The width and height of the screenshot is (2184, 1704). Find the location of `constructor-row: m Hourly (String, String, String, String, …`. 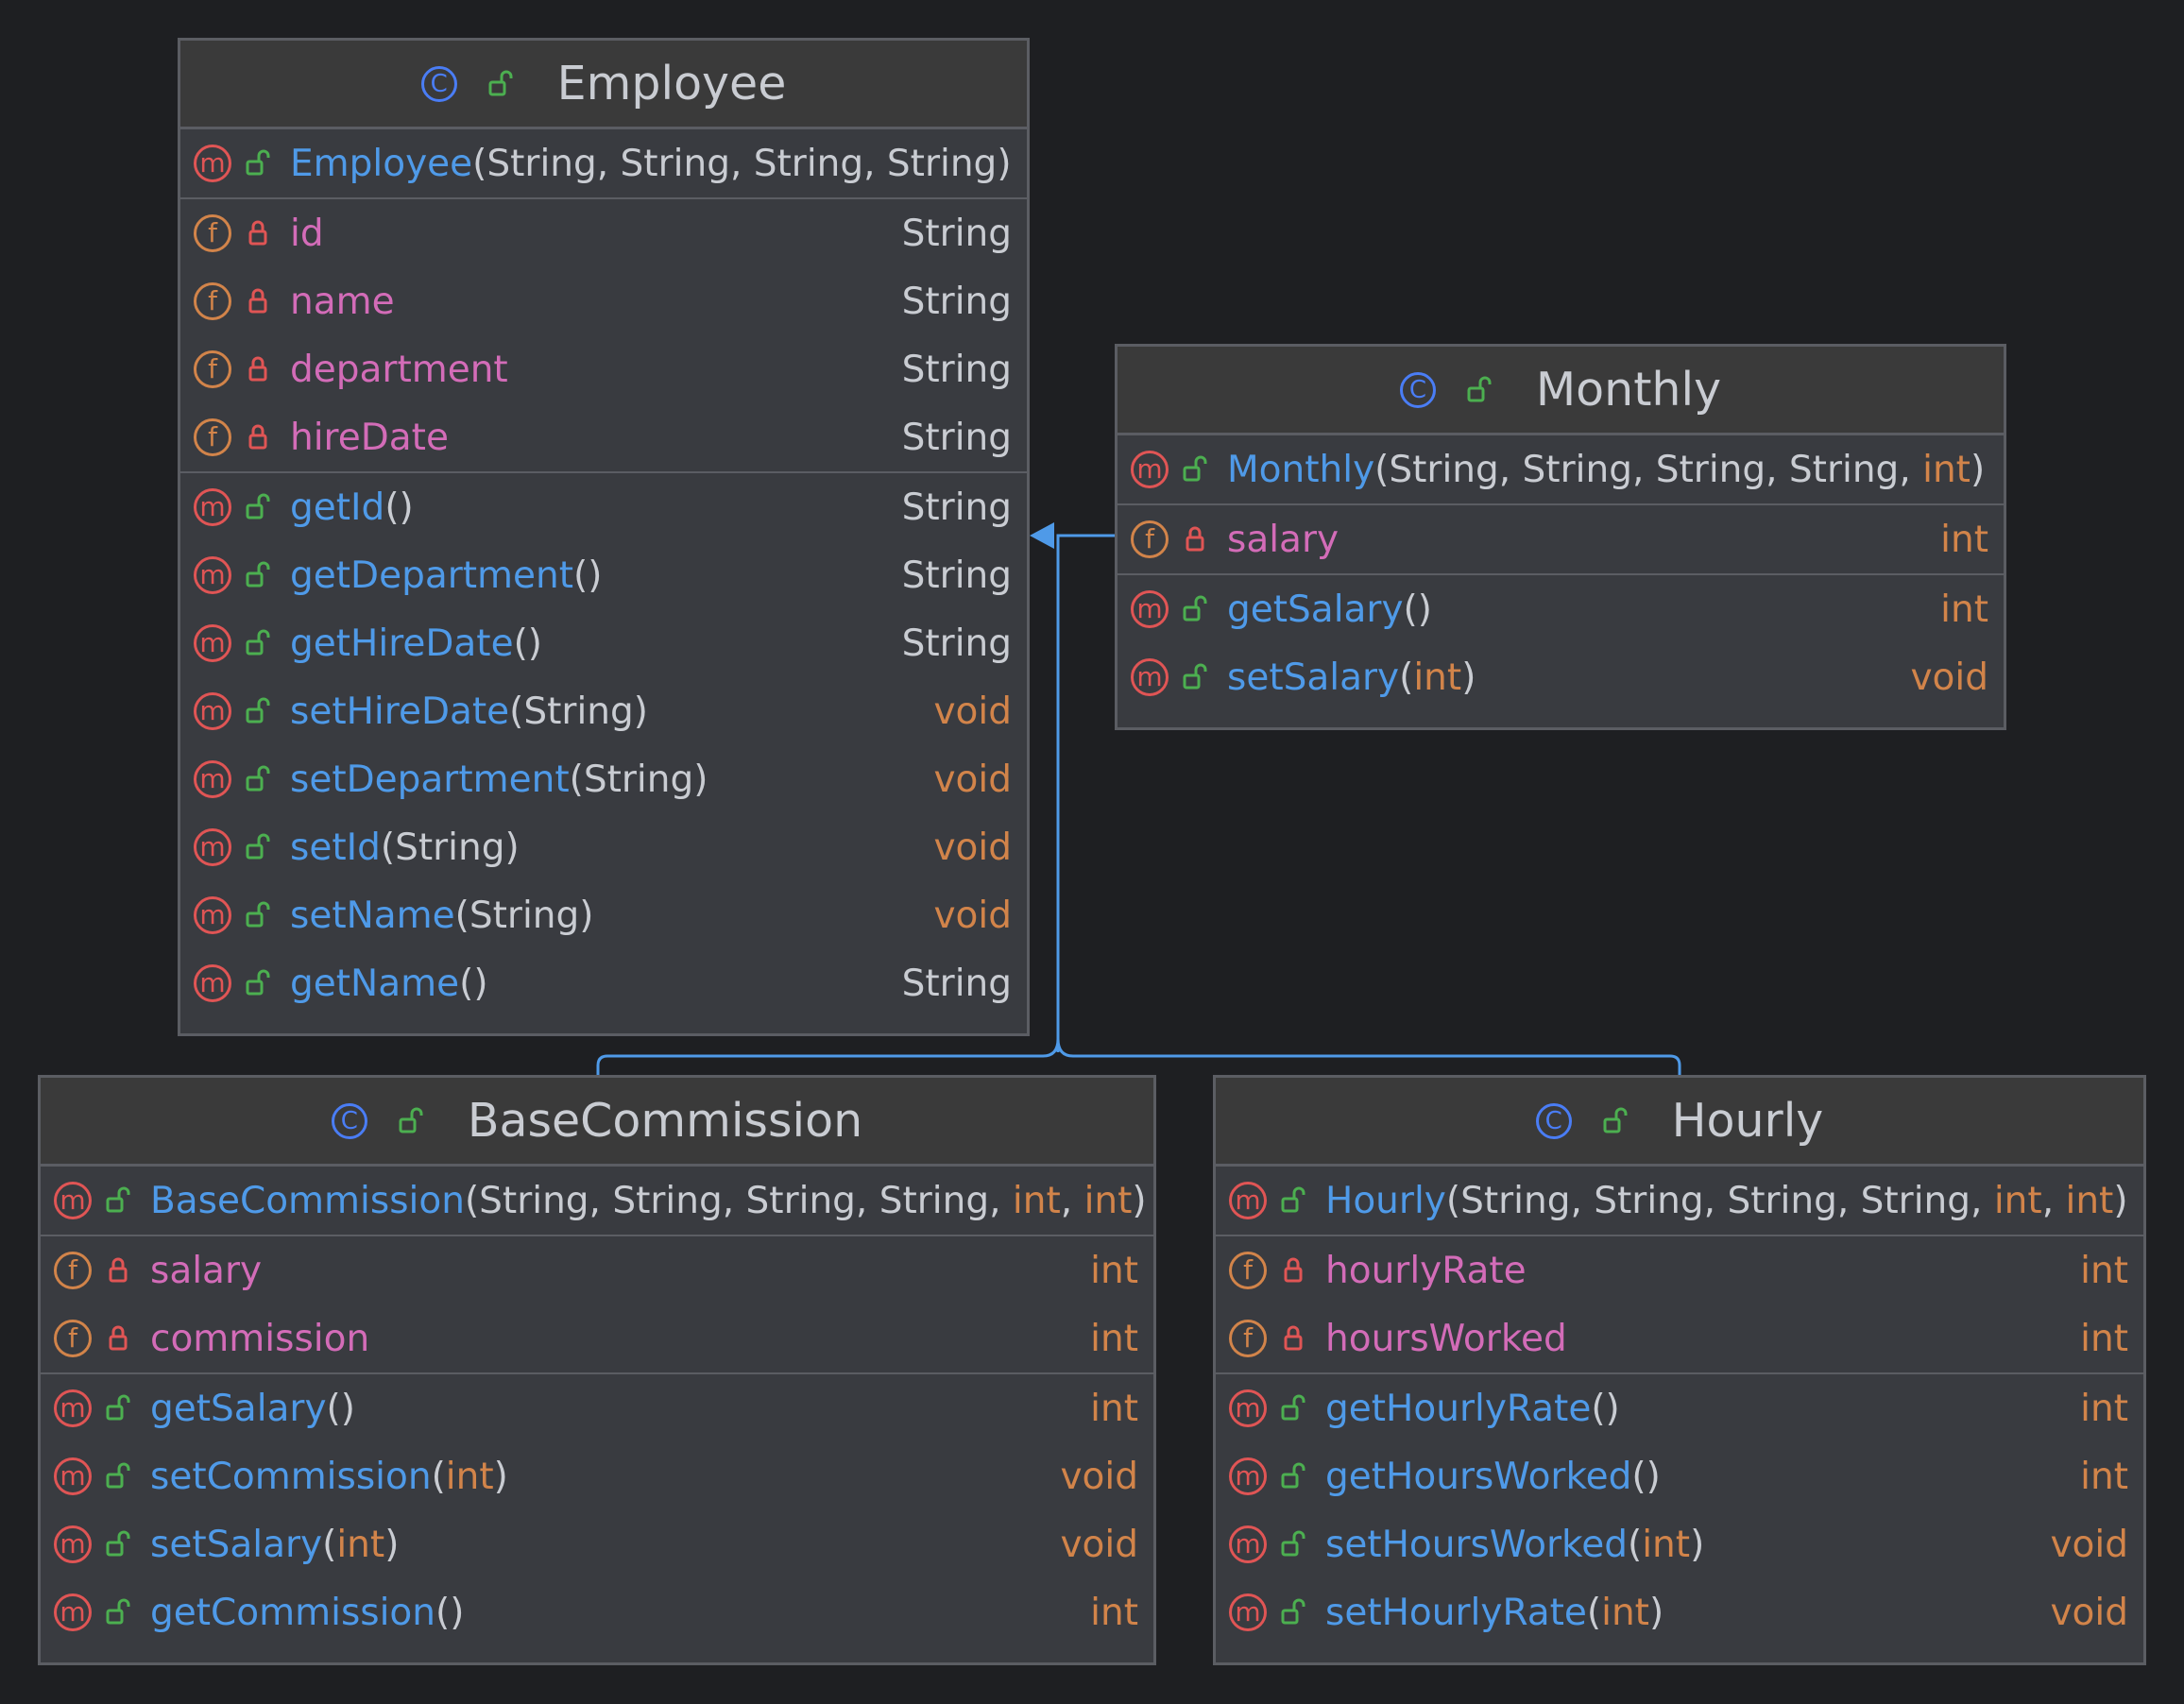

constructor-row: m Hourly (String, String, String, String, … is located at coordinates (1680, 1201).